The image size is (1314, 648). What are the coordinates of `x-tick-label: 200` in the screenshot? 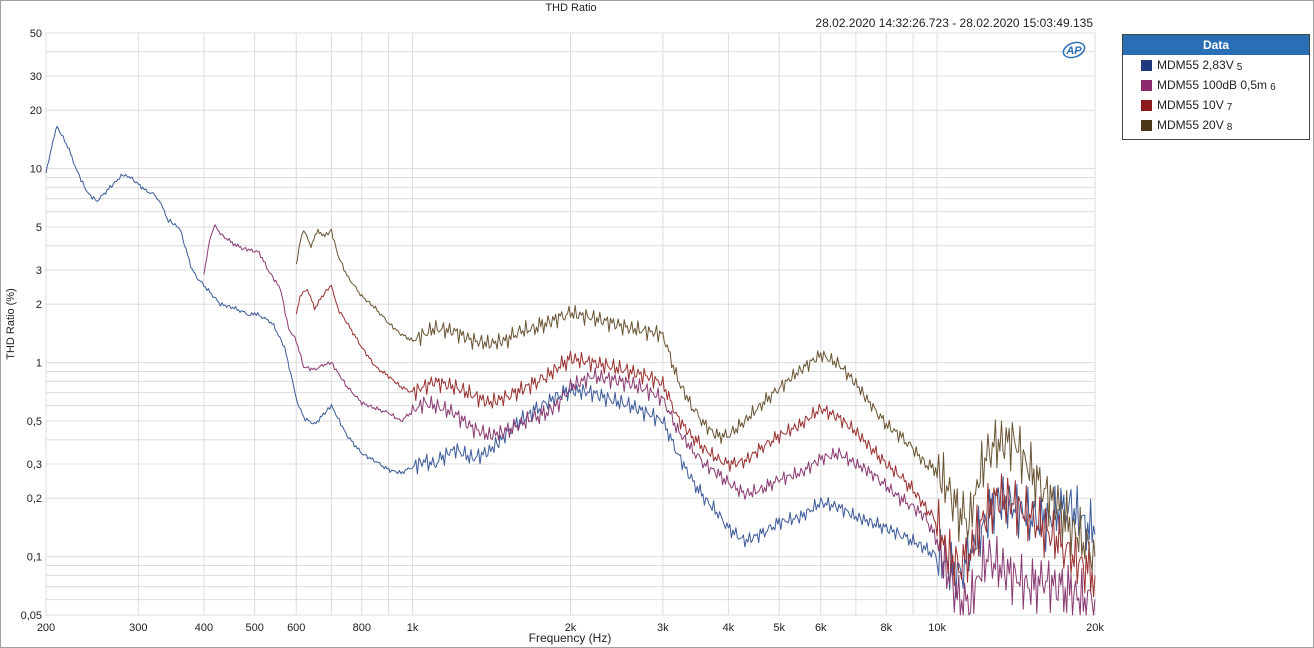 It's located at (46, 628).